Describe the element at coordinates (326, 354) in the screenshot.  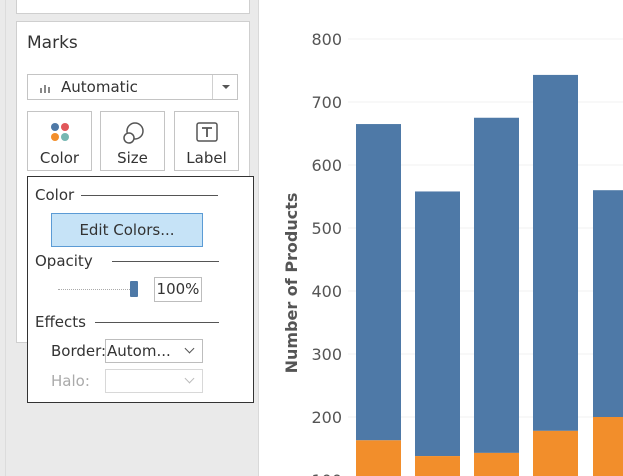
I see `y-tick-label: 300` at that location.